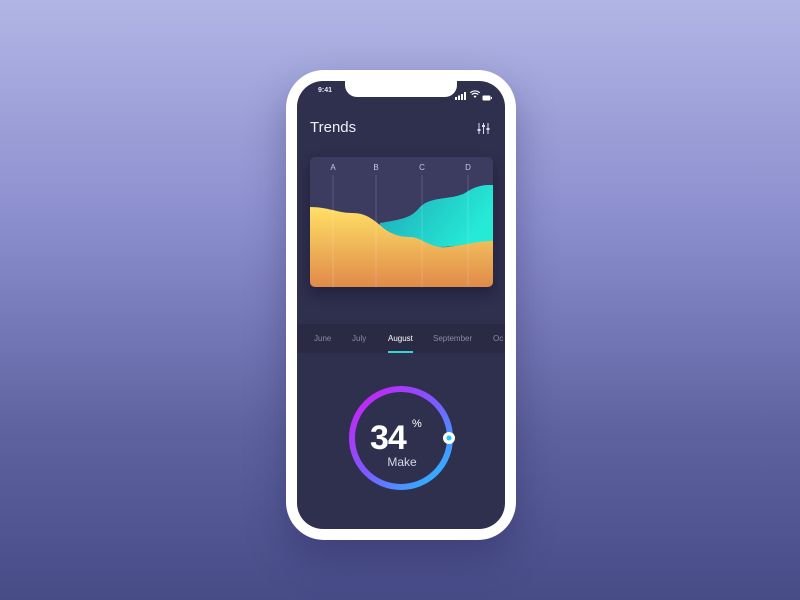 The height and width of the screenshot is (600, 800). What do you see at coordinates (375, 167) in the screenshot?
I see `chart-marker-label: B` at bounding box center [375, 167].